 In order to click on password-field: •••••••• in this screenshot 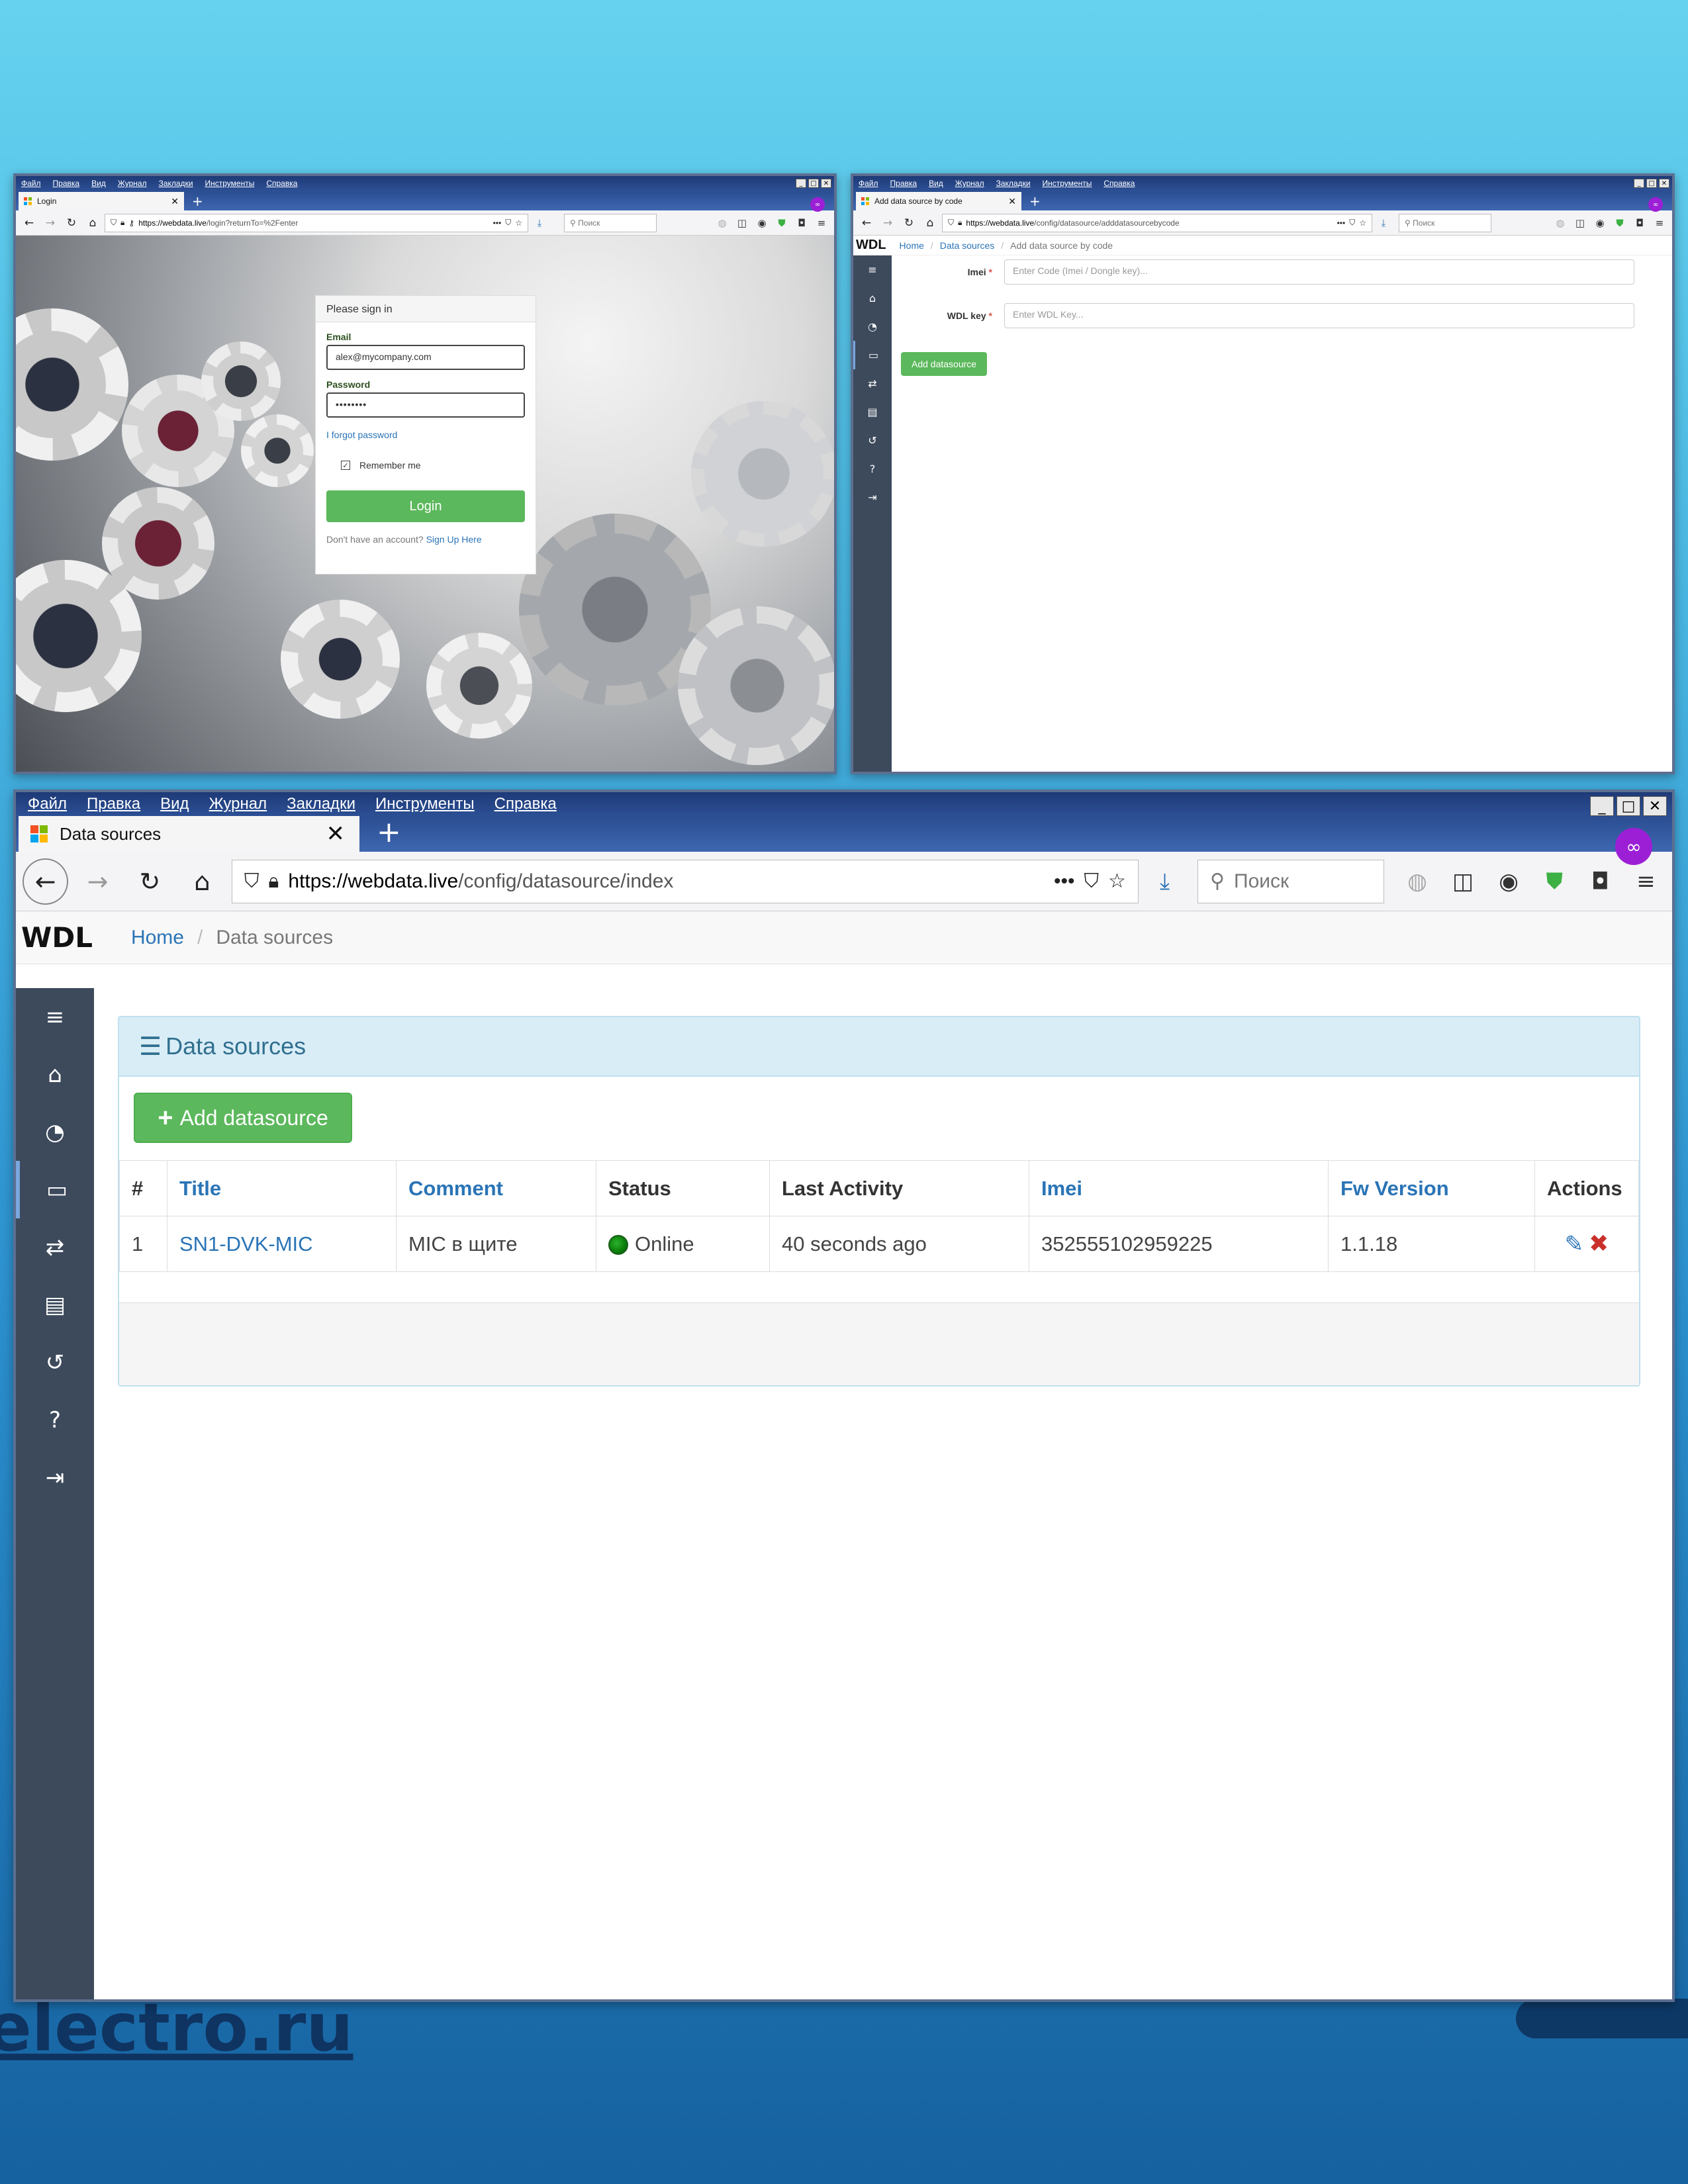, I will do `click(425, 405)`.